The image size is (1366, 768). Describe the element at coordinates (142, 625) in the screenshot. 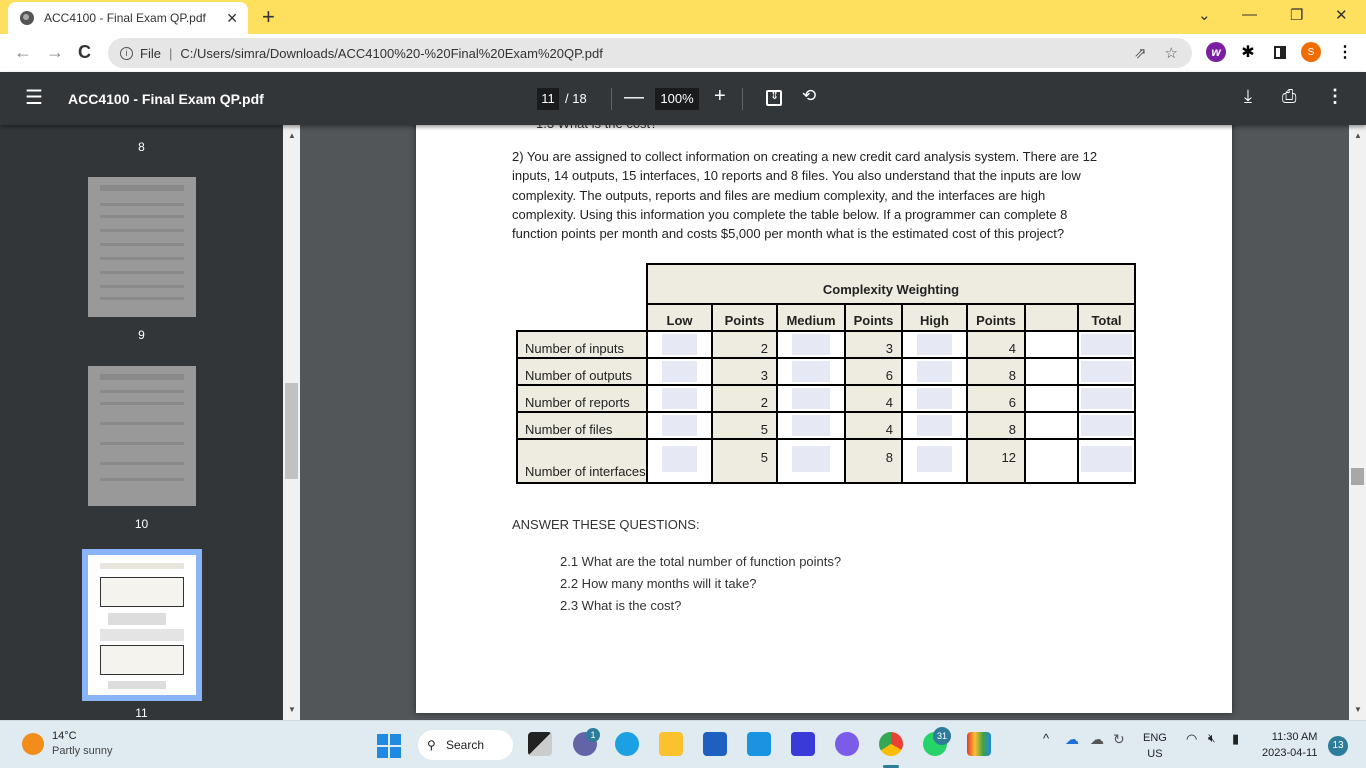

I see `page-thumbnail-active` at that location.